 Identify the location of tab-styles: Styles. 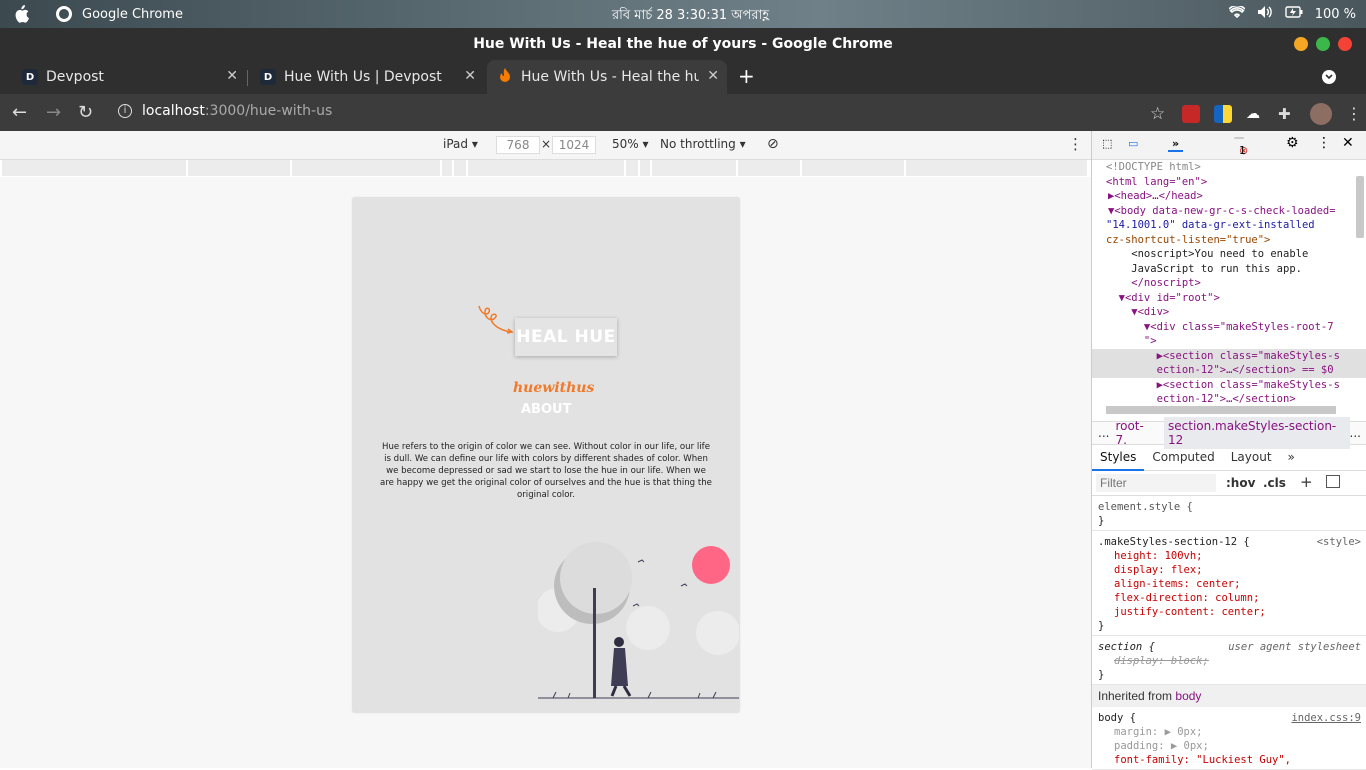
(1118, 458).